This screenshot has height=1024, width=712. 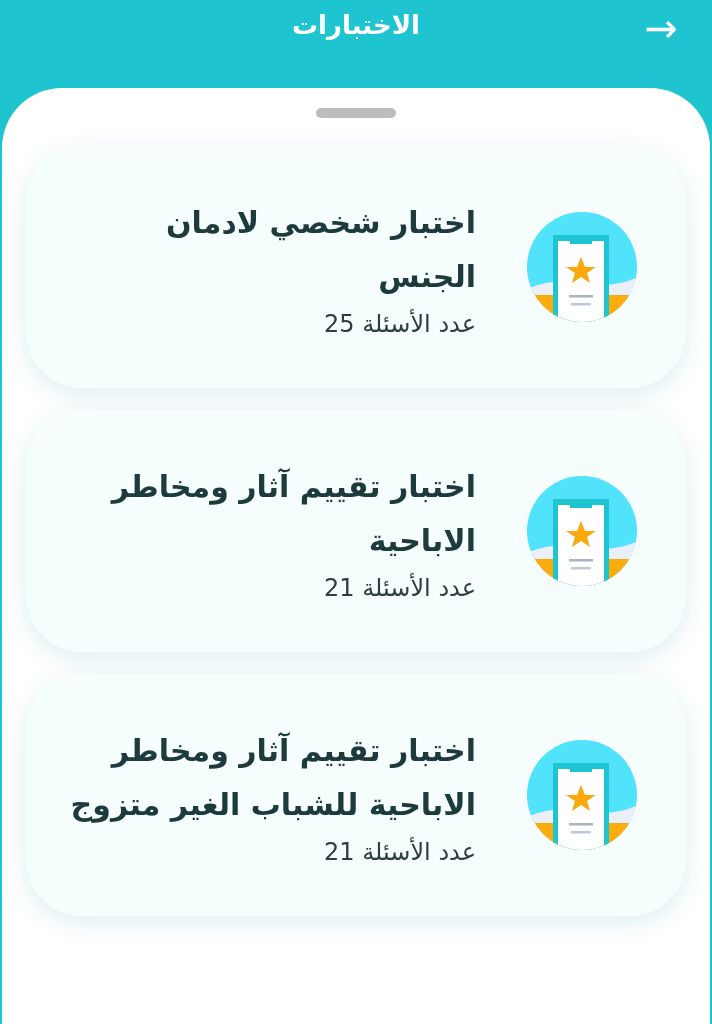 I want to click on test-title: اختبار تقييم آثار ومخاطر الاباحية, so click(x=292, y=513).